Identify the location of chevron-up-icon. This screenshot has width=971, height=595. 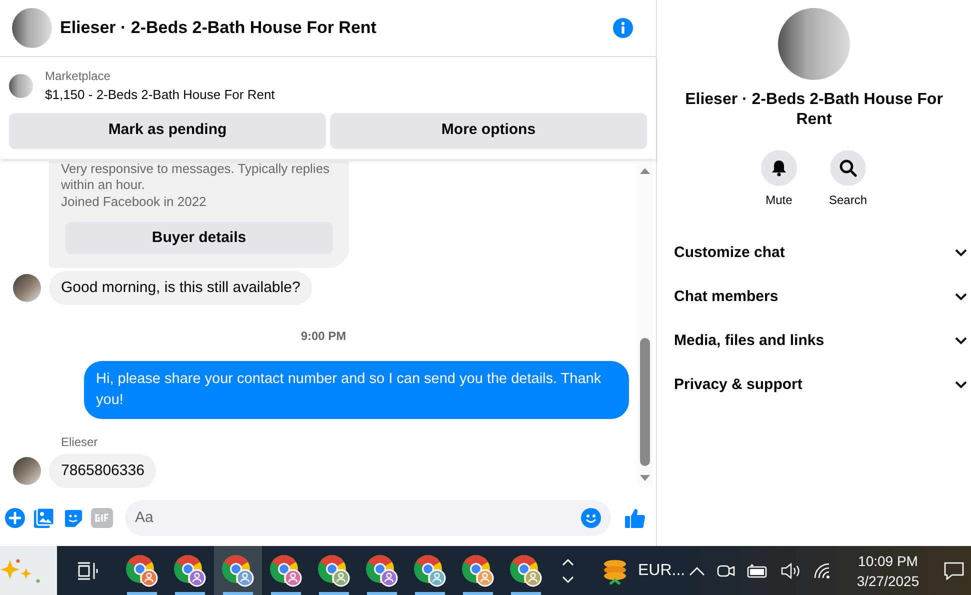
(697, 571).